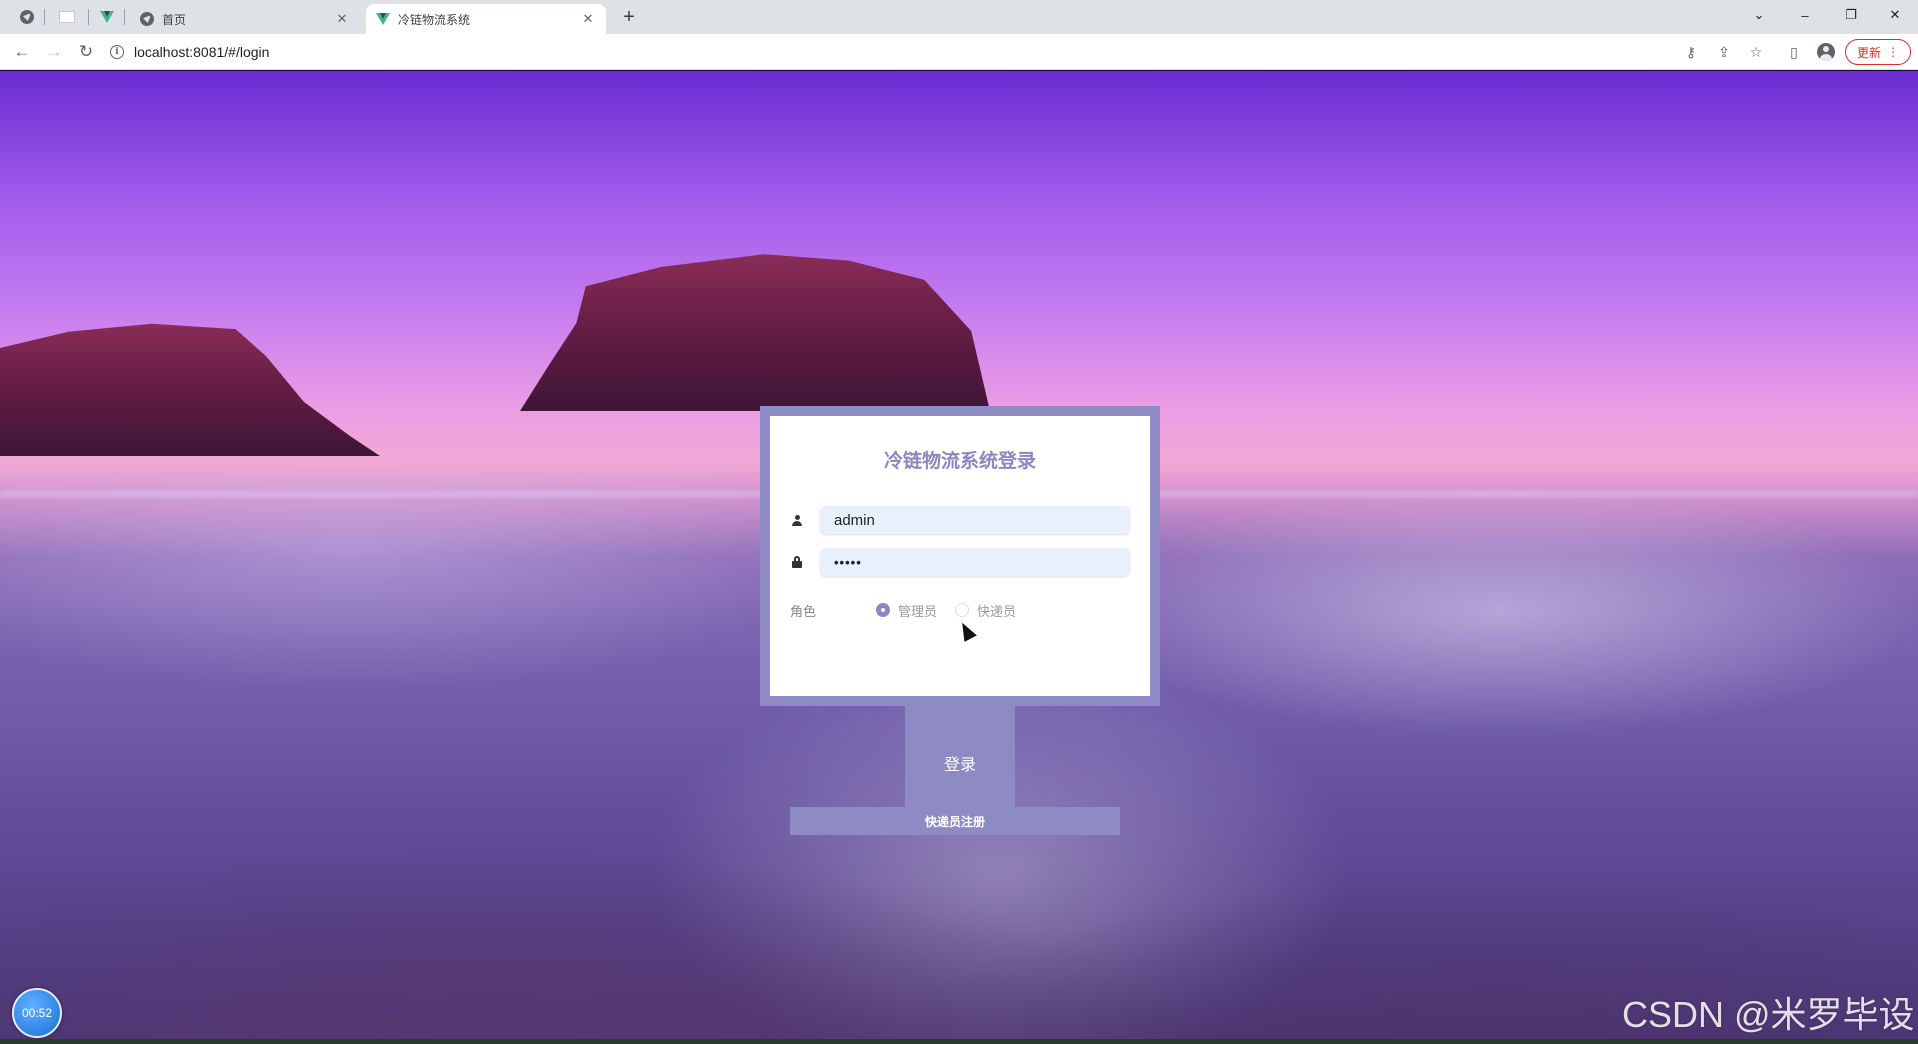 The height and width of the screenshot is (1044, 1918). What do you see at coordinates (1851, 15) in the screenshot?
I see `restore-button: ❐` at bounding box center [1851, 15].